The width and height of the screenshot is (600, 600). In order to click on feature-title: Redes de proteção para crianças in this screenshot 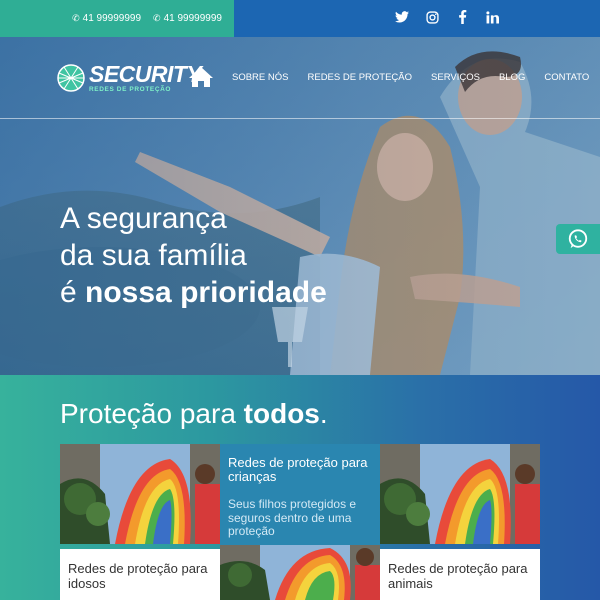, I will do `click(298, 469)`.